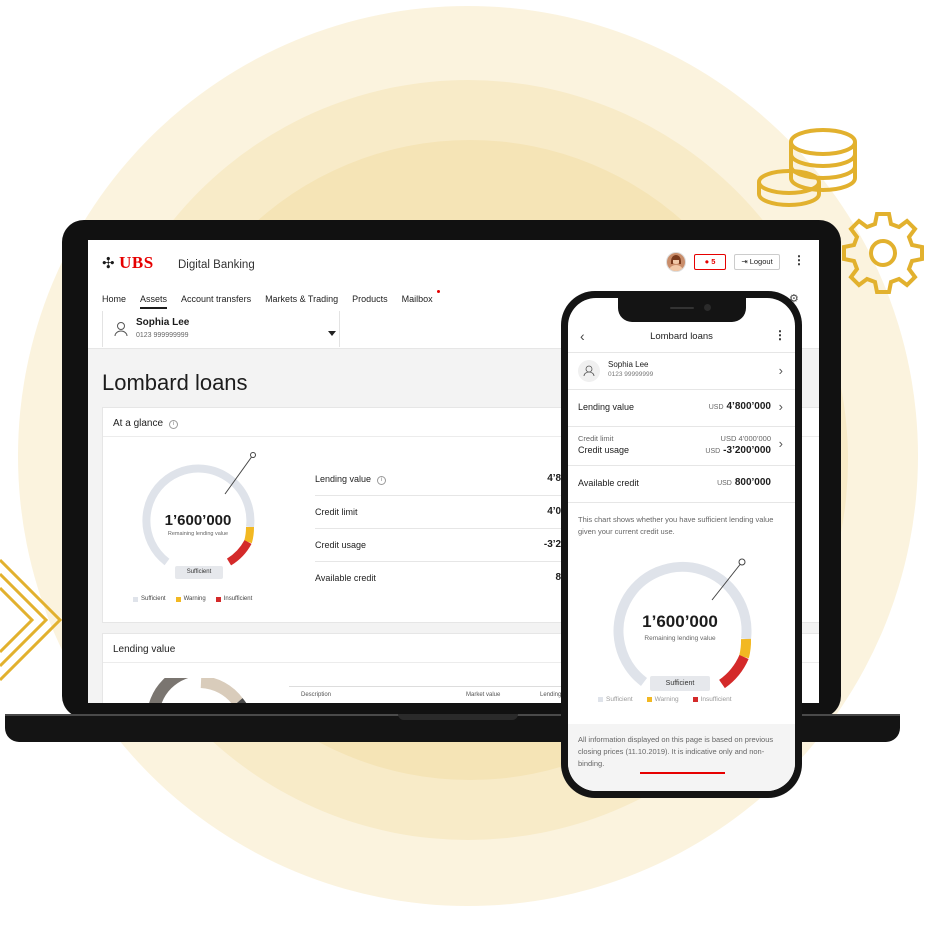 This screenshot has width=936, height=952. I want to click on nav-item-account-transfers: Account transfers, so click(216, 299).